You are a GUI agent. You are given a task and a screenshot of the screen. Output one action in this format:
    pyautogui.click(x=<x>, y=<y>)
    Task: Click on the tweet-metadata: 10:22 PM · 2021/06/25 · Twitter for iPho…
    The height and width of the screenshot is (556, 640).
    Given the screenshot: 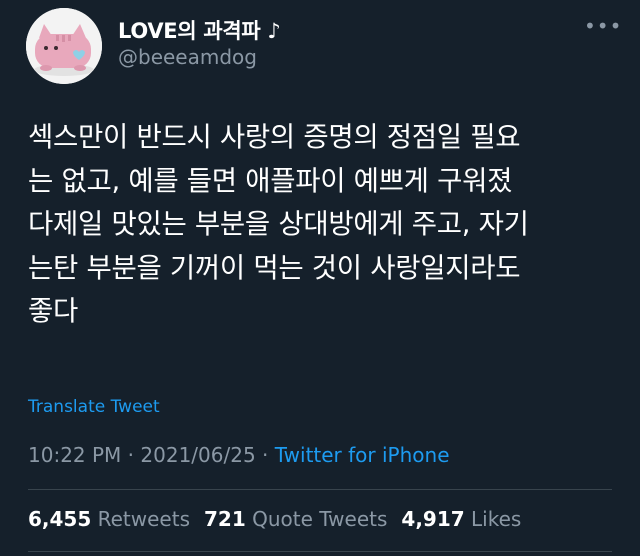 What is the action you would take?
    pyautogui.click(x=239, y=455)
    